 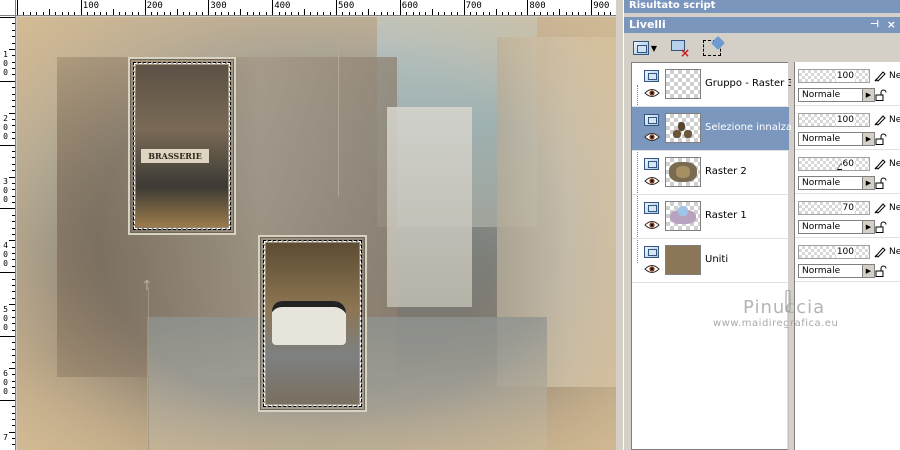 I want to click on guide-line, so click(x=338, y=107).